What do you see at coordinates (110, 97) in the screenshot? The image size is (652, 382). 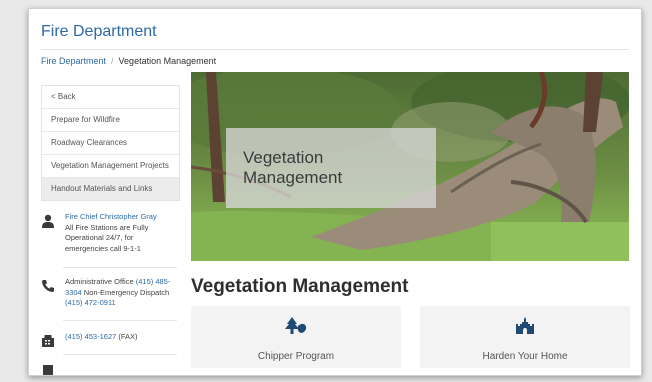 I see `sidebar-item-back: < Back` at bounding box center [110, 97].